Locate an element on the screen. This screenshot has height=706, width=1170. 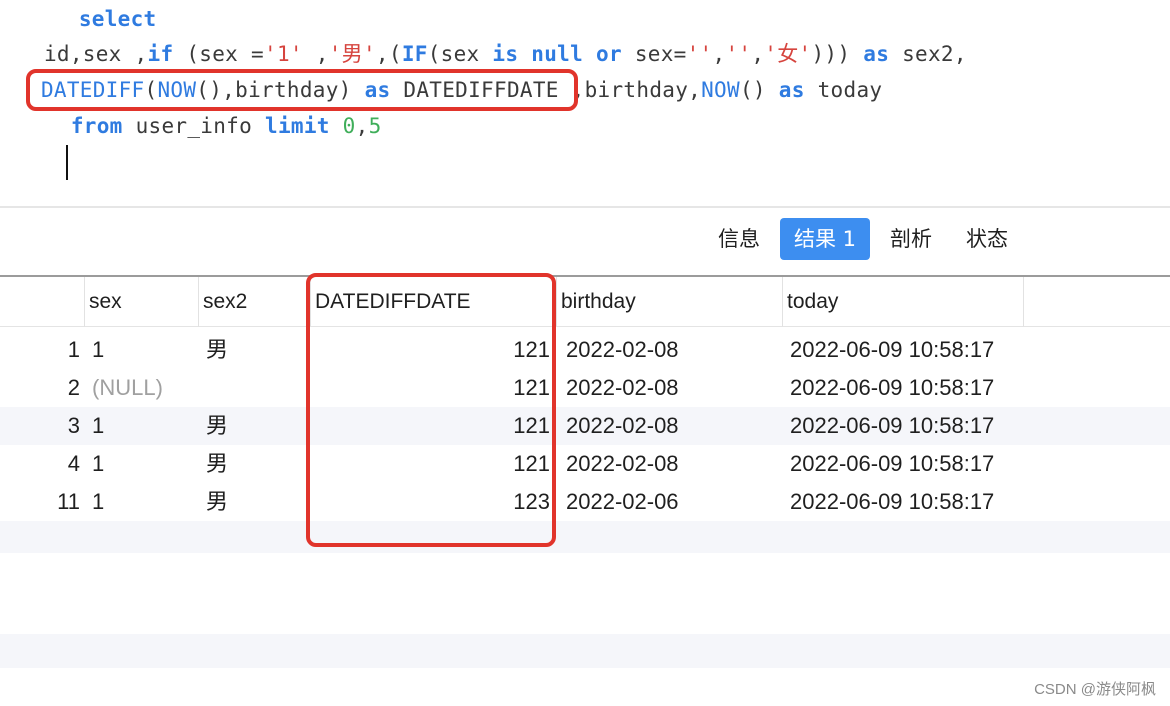
cell-birthday: 2022-02-06 is located at coordinates (622, 502).